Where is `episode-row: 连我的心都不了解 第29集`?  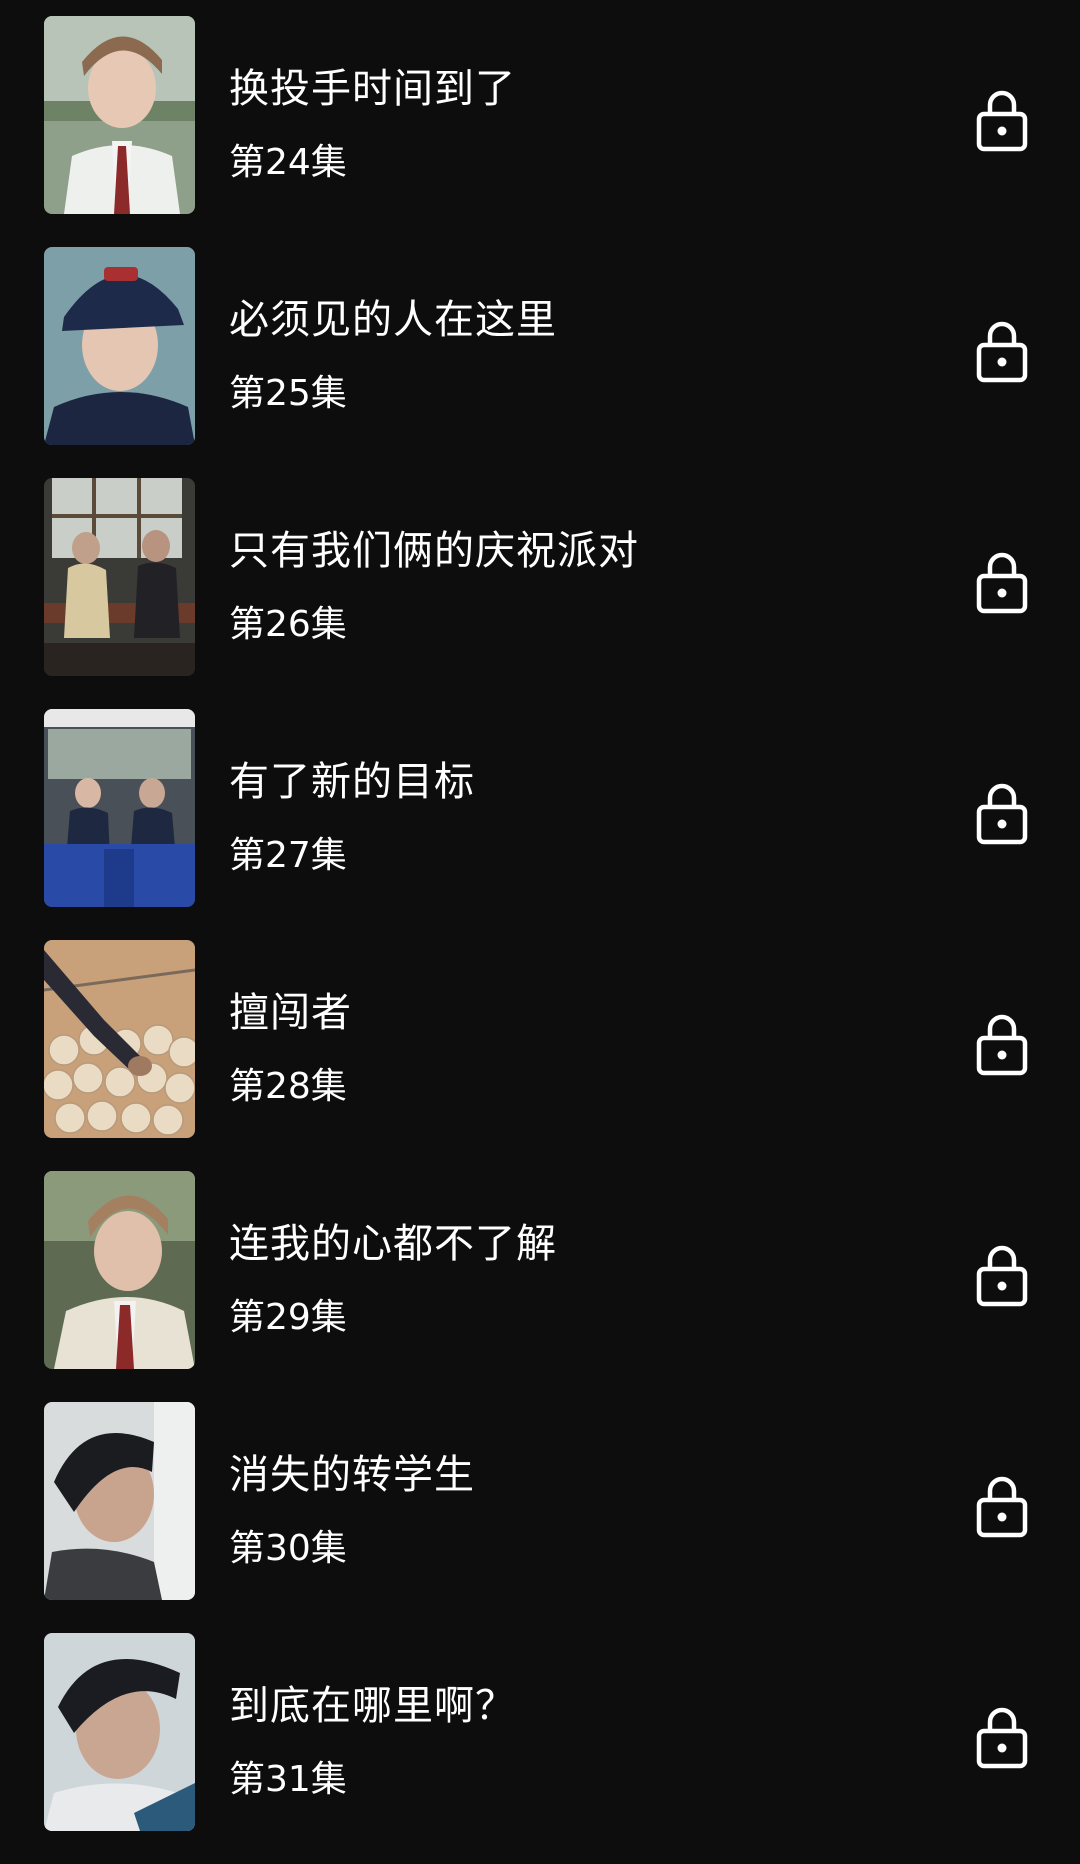 episode-row: 连我的心都不了解 第29集 is located at coordinates (540, 1270).